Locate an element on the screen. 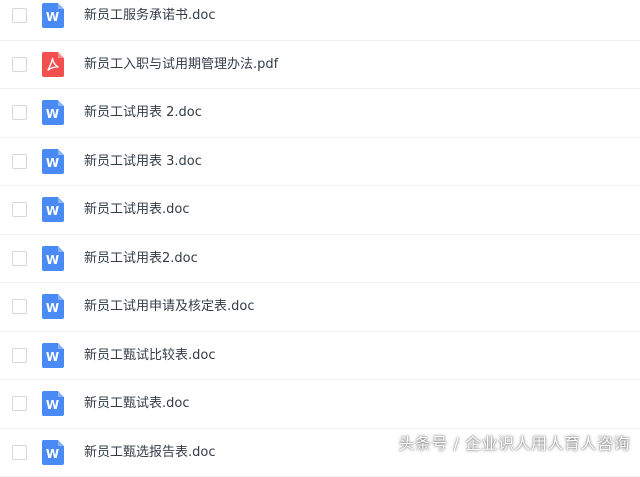 The height and width of the screenshot is (477, 640). file-name: 新员工试用表.doc is located at coordinates (137, 210).